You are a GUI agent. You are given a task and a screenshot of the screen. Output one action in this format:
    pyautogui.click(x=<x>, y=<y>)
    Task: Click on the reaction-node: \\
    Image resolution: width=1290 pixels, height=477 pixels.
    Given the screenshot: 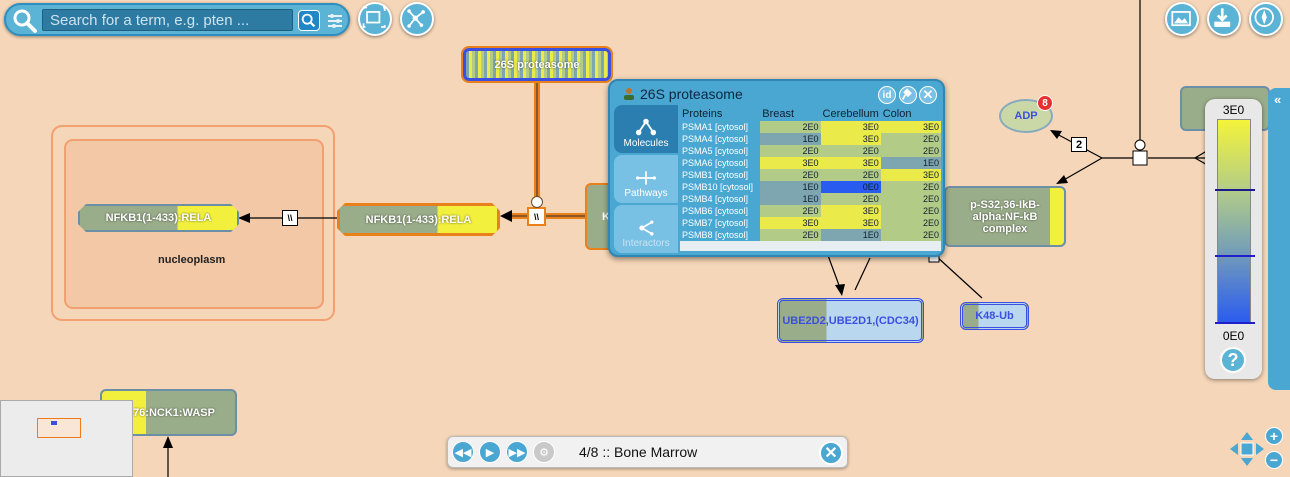 What is the action you would take?
    pyautogui.click(x=290, y=218)
    